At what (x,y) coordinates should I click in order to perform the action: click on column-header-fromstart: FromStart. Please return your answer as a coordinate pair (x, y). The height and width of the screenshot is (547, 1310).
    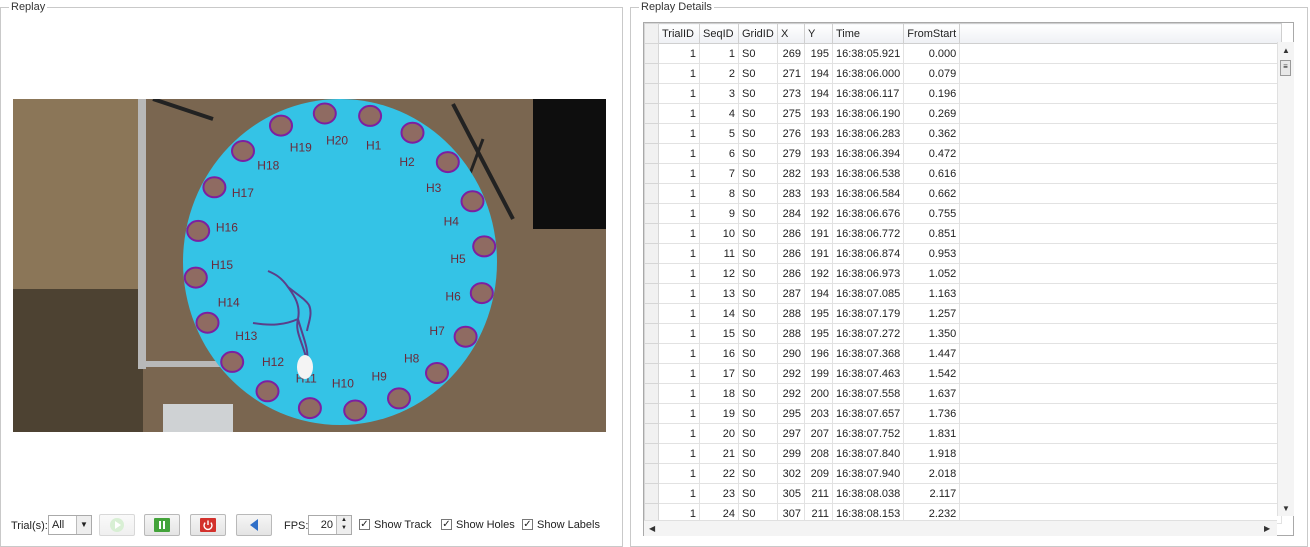
    Looking at the image, I should click on (932, 33).